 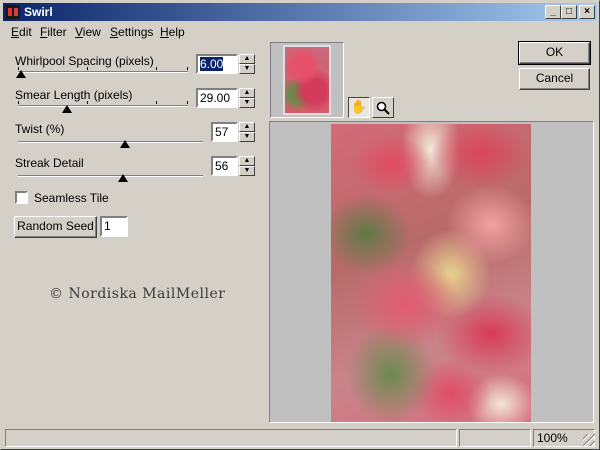 I want to click on random-seed-input: 1, so click(x=114, y=226).